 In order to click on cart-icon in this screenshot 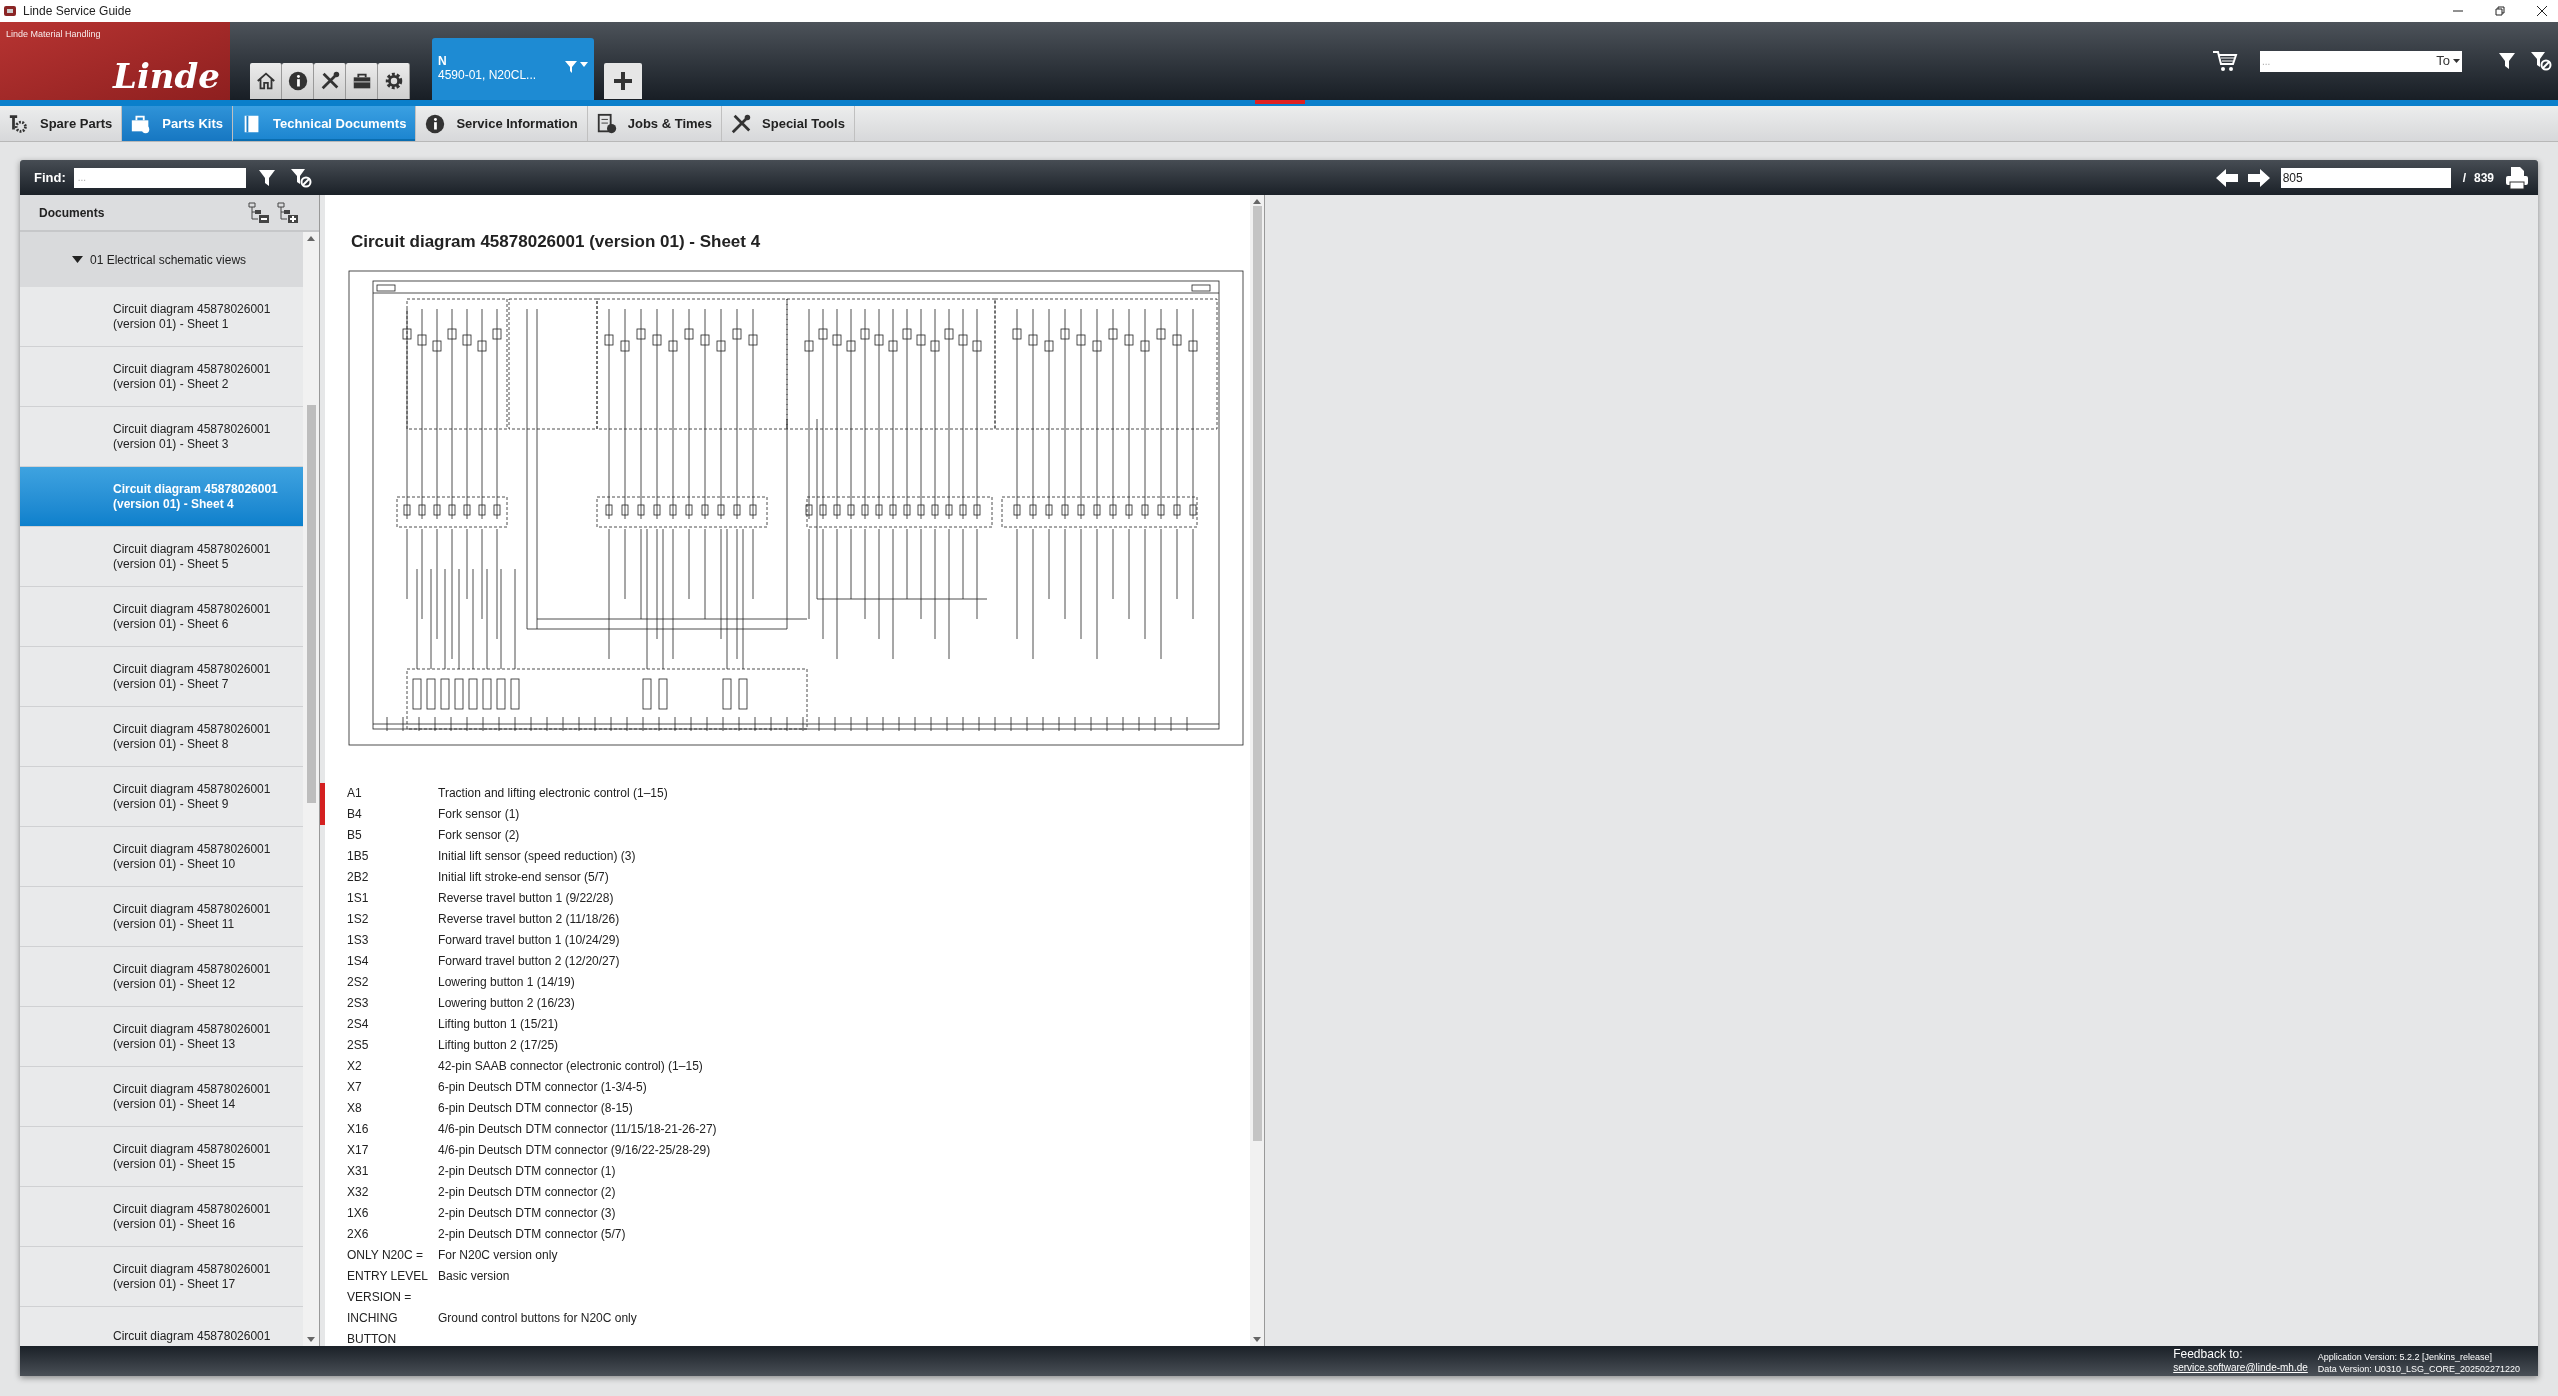, I will do `click(2225, 61)`.